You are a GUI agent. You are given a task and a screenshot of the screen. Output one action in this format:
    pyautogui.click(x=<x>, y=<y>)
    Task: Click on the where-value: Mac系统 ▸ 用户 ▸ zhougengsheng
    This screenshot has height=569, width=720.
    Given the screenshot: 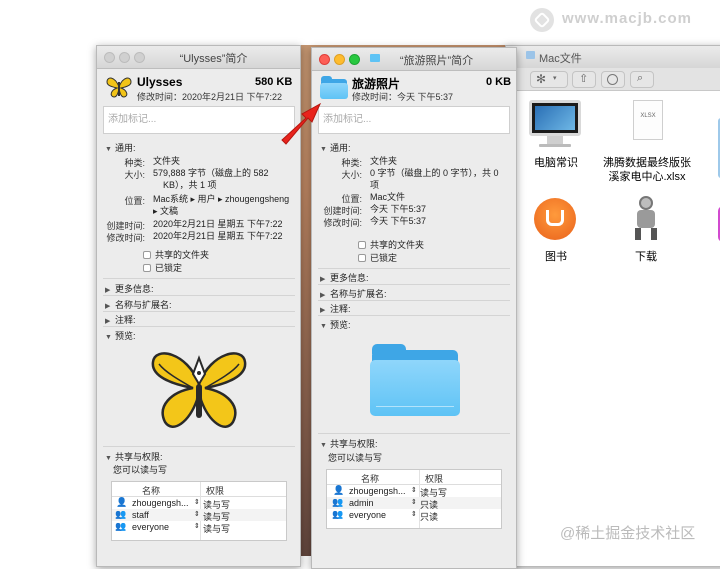 What is the action you would take?
    pyautogui.click(x=221, y=199)
    